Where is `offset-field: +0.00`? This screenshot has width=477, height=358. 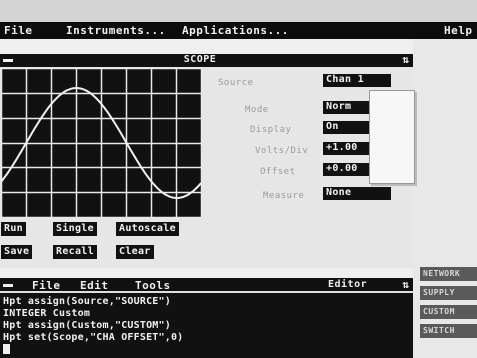
offset-field: +0.00 is located at coordinates (347, 169).